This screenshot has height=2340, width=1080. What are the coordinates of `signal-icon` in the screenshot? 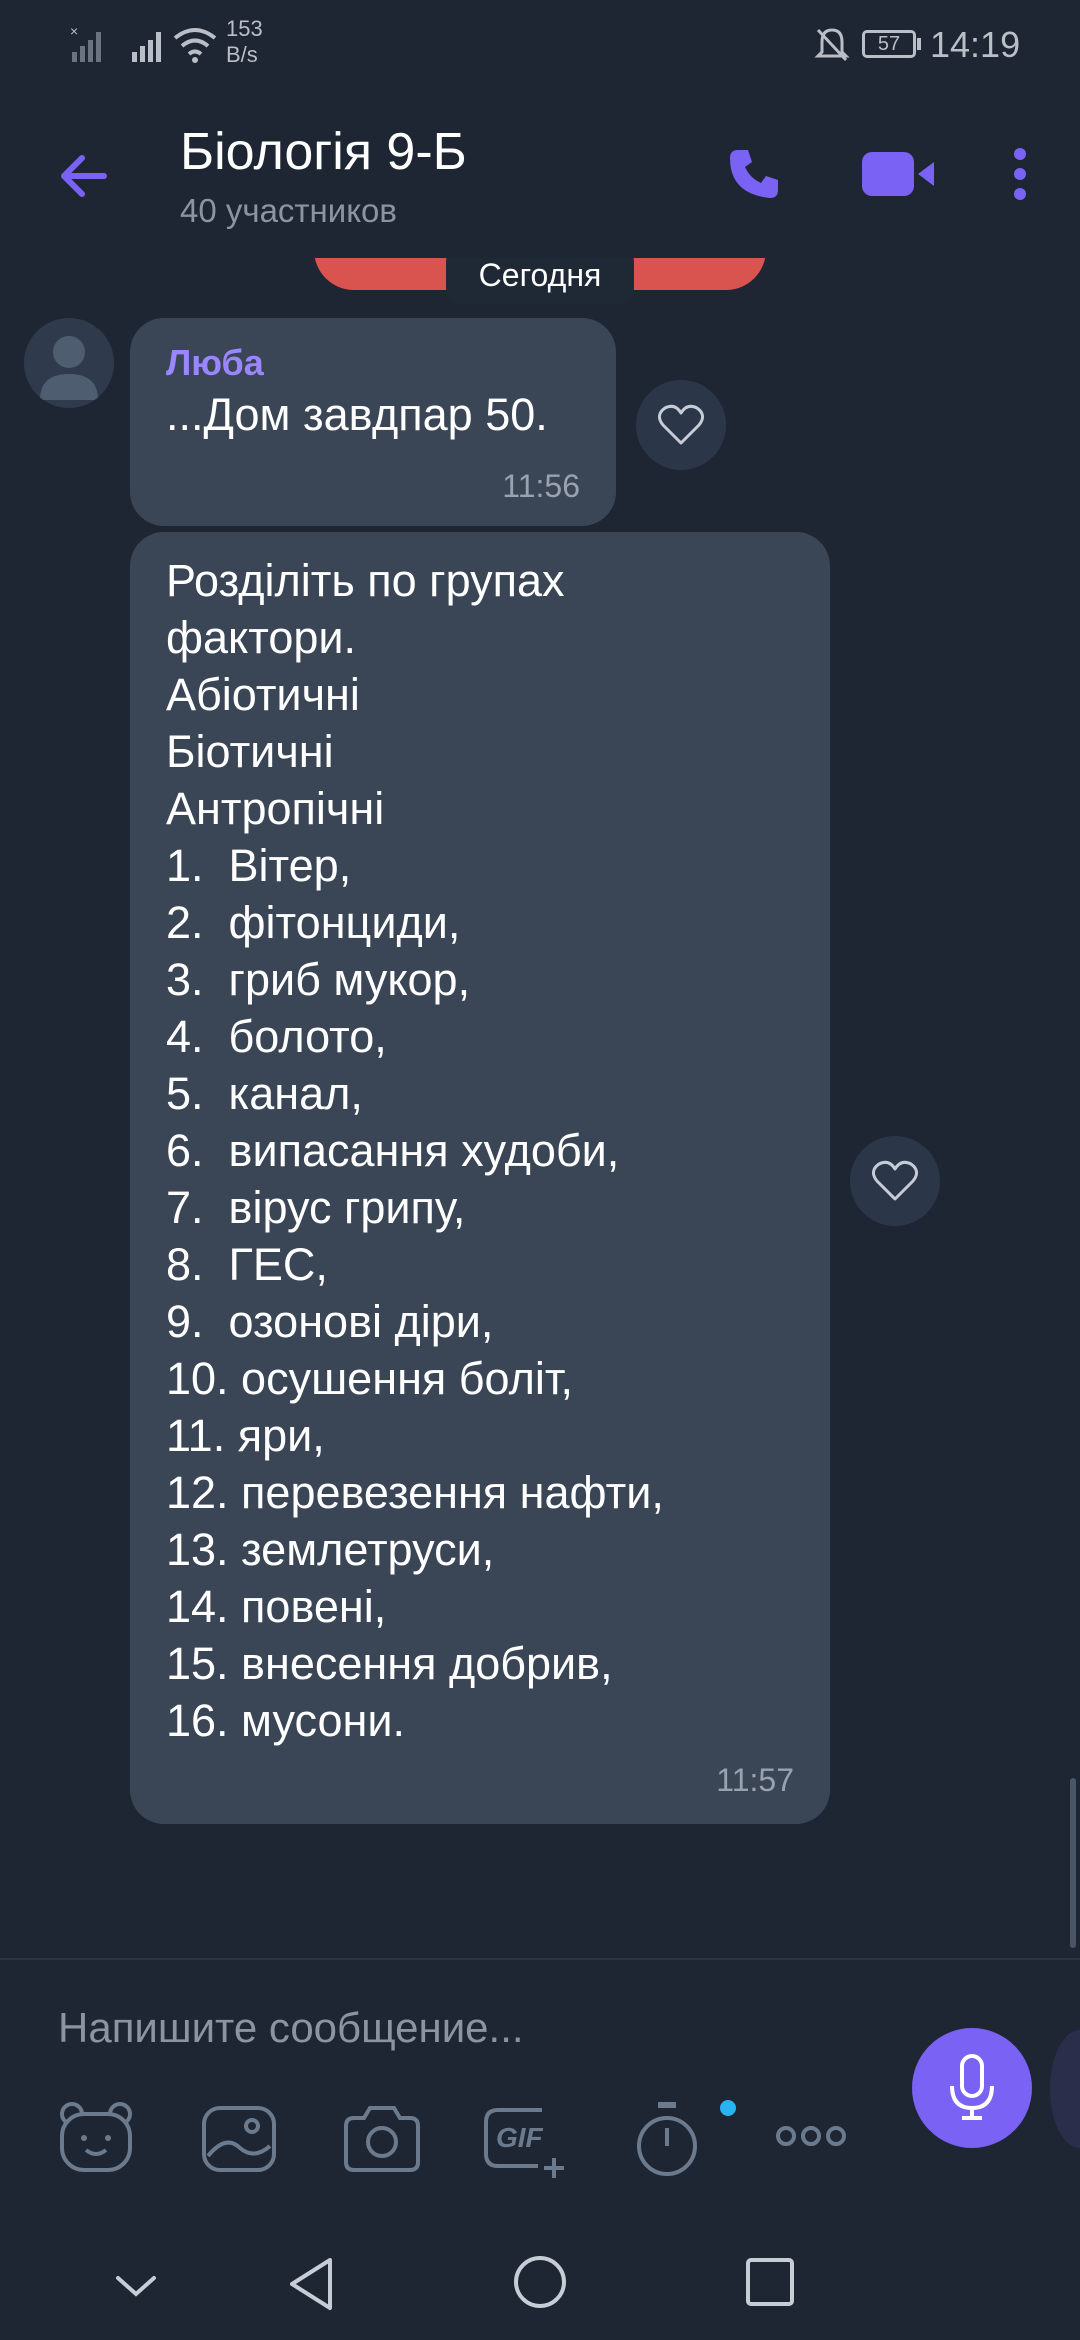 It's located at (146, 47).